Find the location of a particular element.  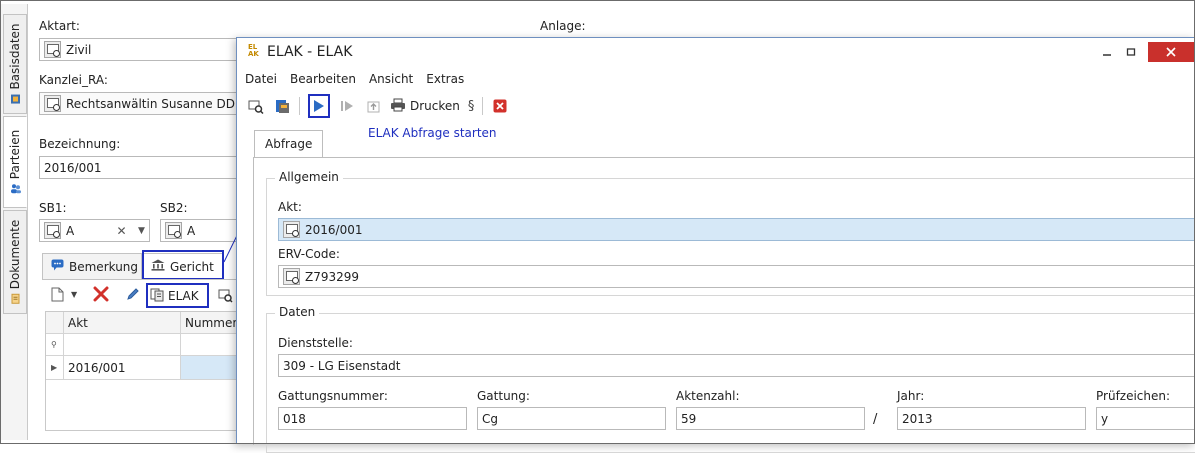

minimize-icon is located at coordinates (1107, 52).